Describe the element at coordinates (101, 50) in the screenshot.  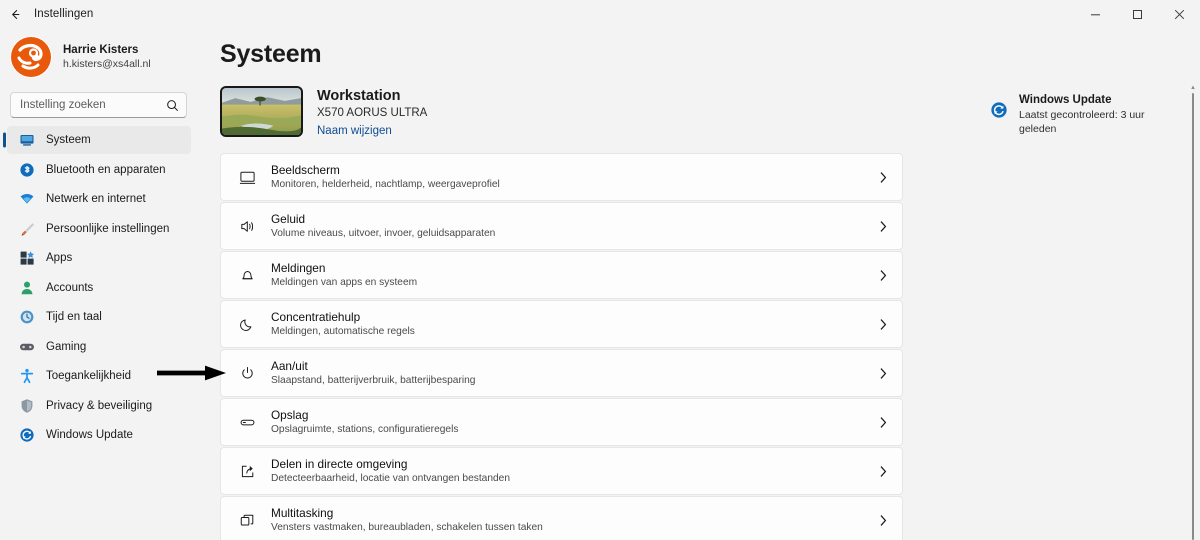
I see `account-name: Harrie Kisters` at that location.